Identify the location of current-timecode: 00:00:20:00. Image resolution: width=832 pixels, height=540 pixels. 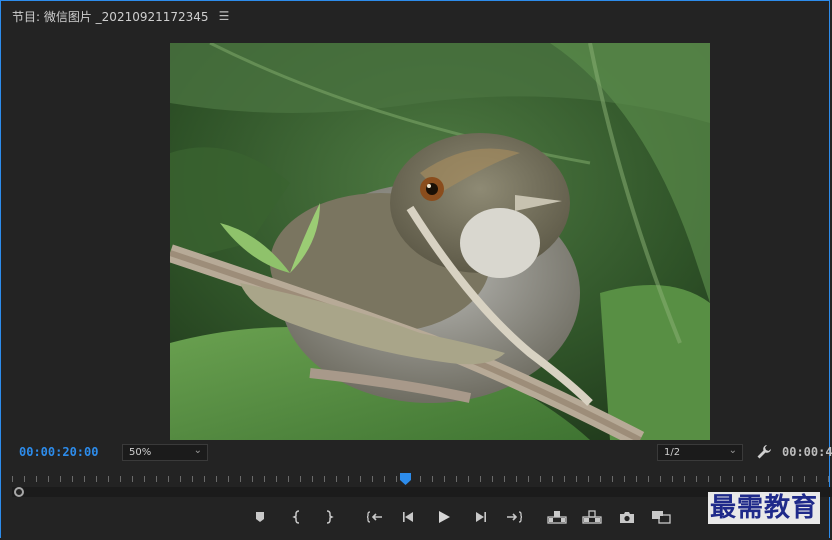
(58, 452).